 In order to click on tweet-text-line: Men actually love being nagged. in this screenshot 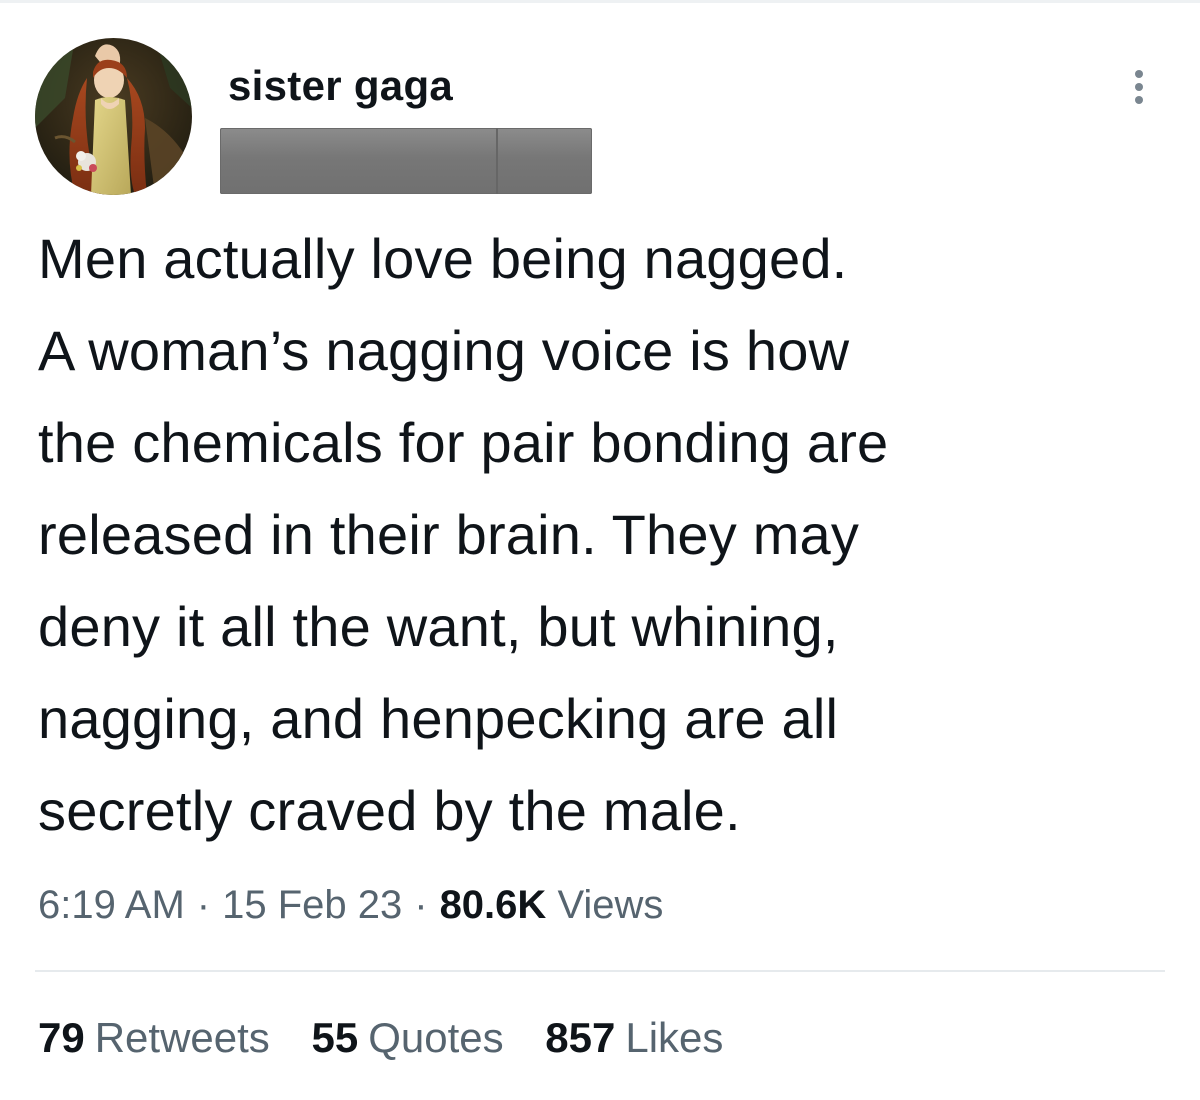, I will do `click(443, 258)`.